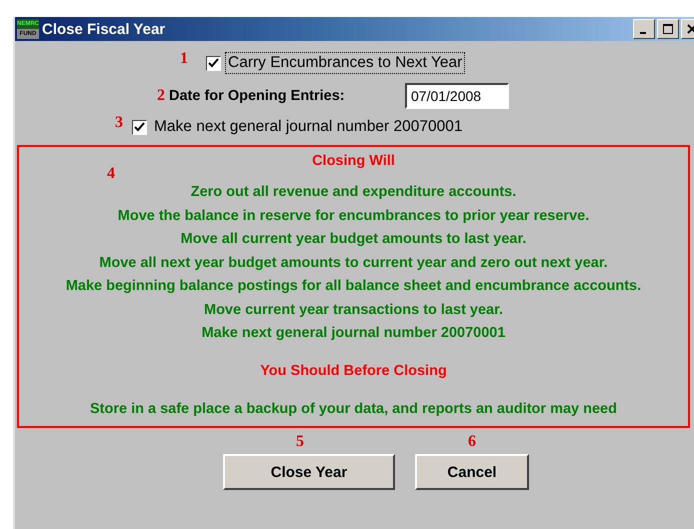  I want to click on summary-line: Move the balance in reserve for encumbrances to prior year reserve., so click(354, 217).